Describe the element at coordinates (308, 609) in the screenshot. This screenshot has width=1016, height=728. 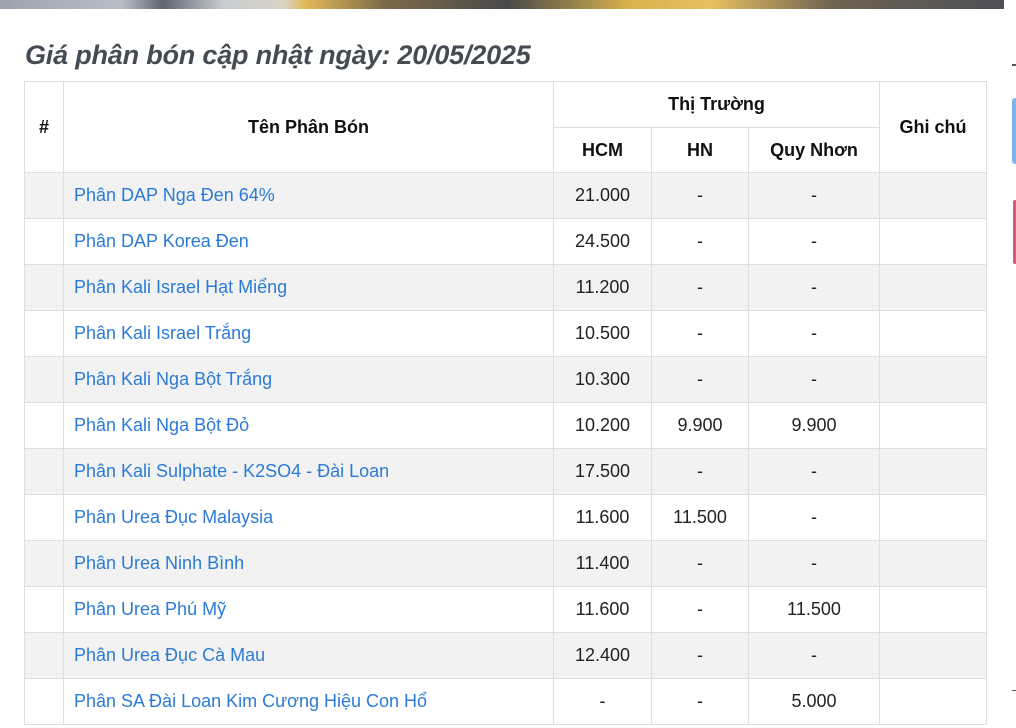
I see `cell-name: Phân Urea Phú Mỹ` at that location.